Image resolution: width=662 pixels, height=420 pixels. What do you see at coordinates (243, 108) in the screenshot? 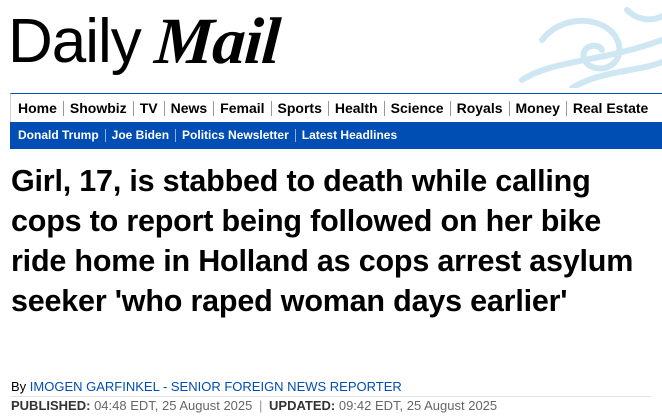
I see `nav-item-femail: Femail` at bounding box center [243, 108].